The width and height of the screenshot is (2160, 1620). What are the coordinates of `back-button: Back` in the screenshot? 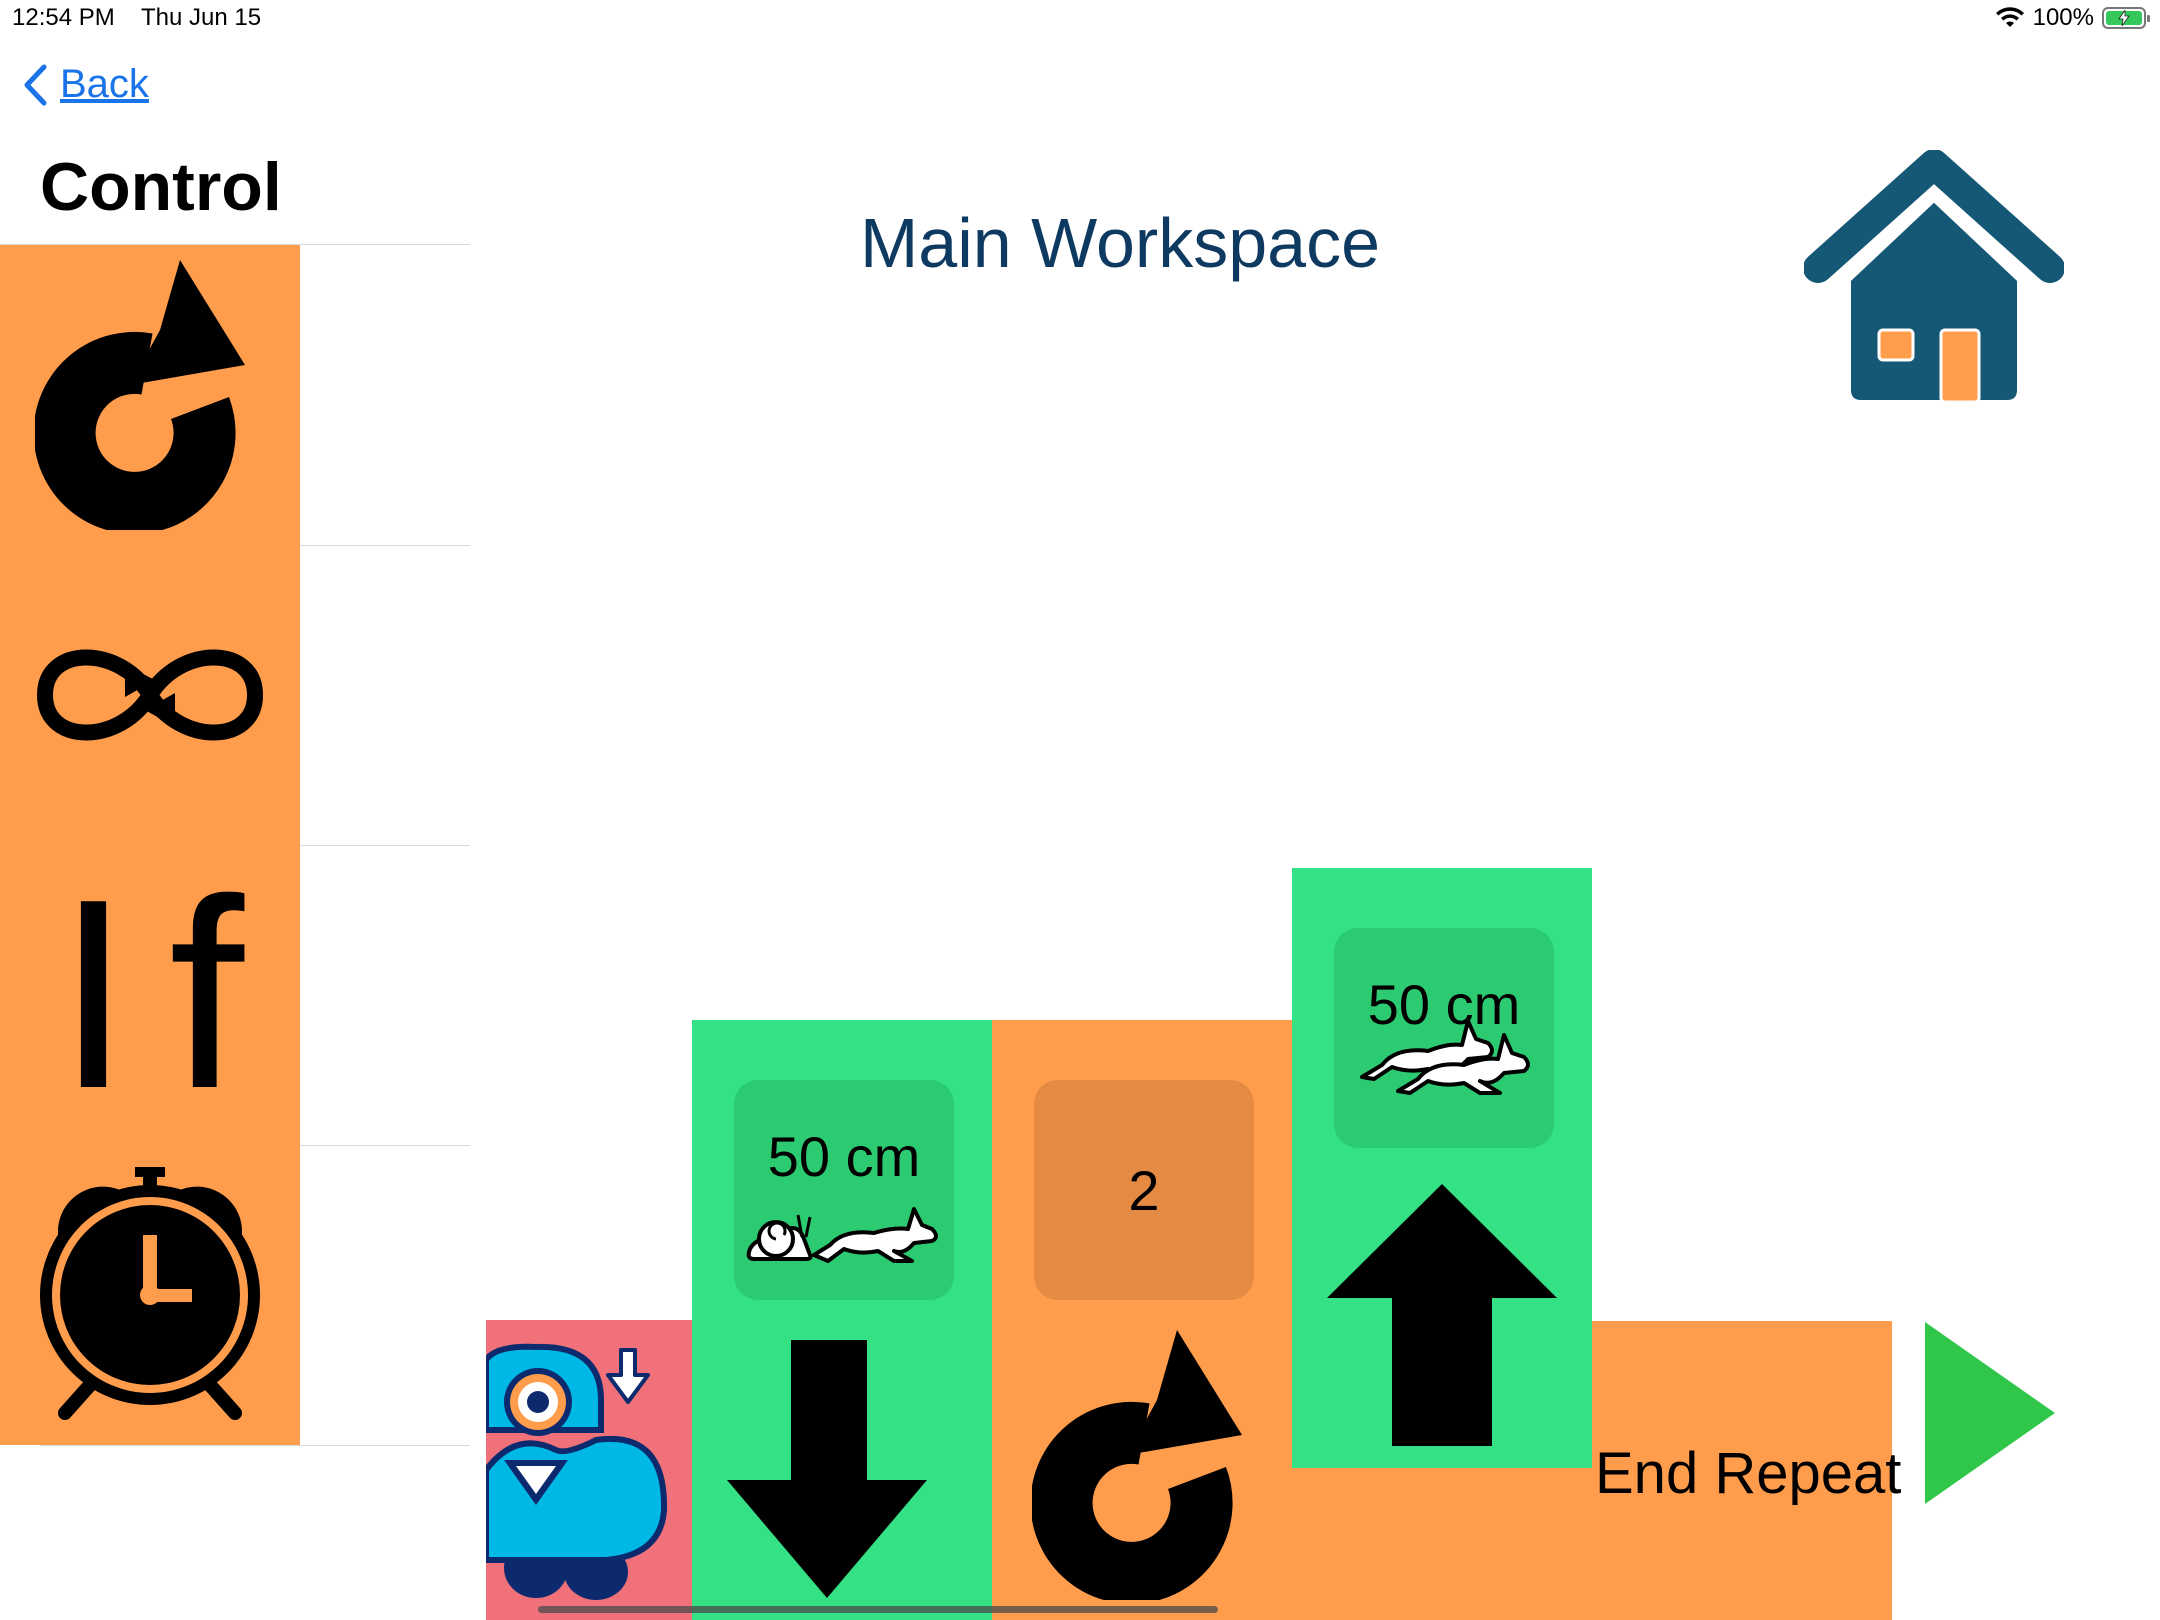 It's located at (85, 84).